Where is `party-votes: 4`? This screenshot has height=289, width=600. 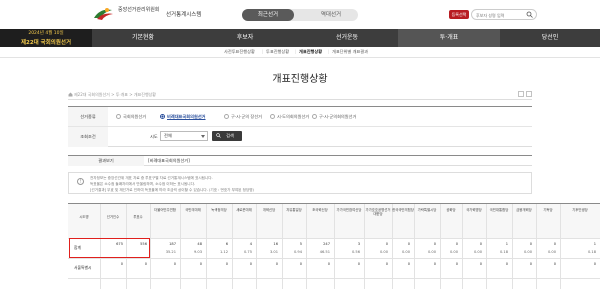 party-votes: 4 is located at coordinates (250, 244).